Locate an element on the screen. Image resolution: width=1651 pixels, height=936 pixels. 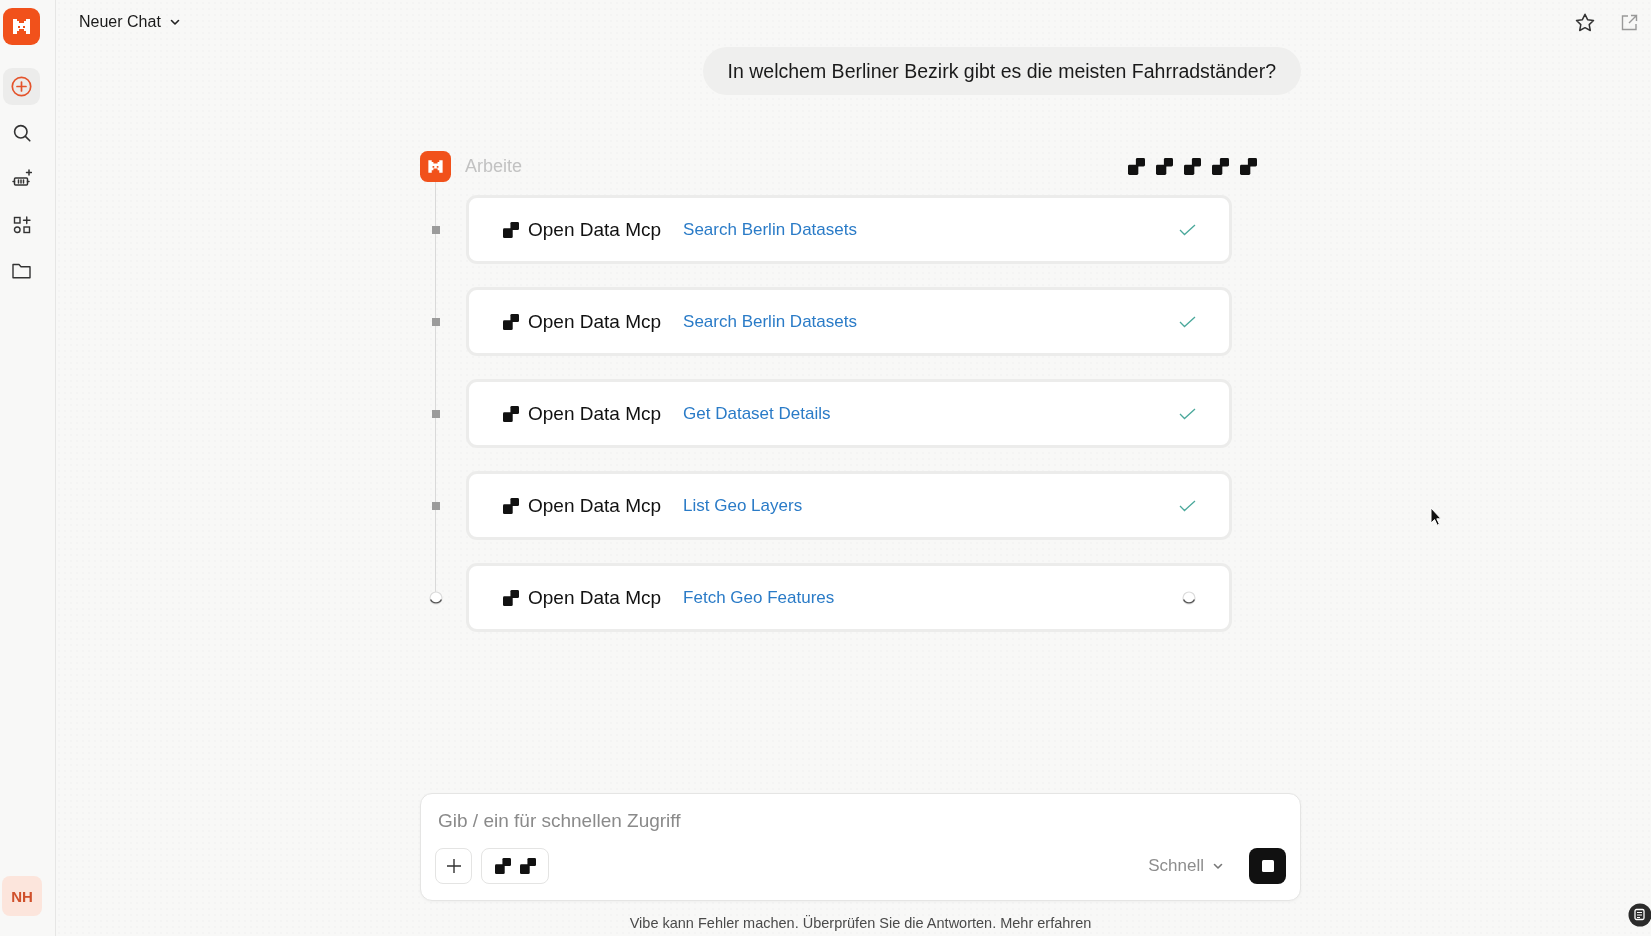
tools-button is located at coordinates (515, 866).